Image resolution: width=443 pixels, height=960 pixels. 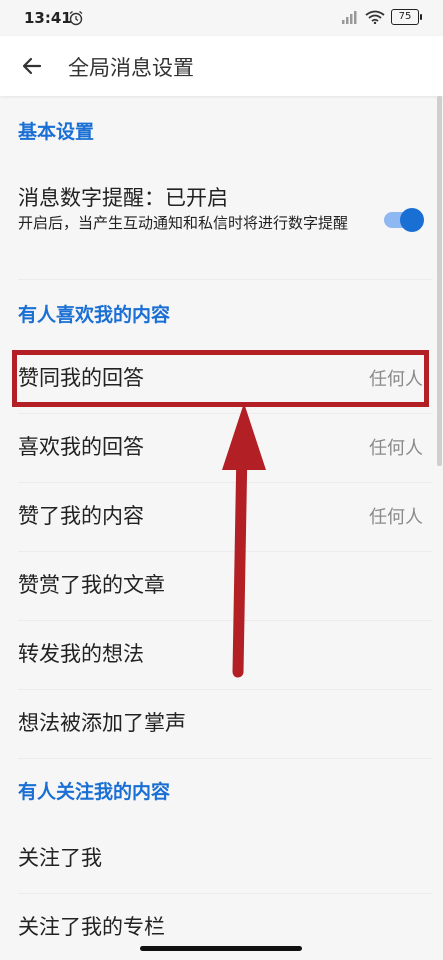 I want to click on wifi-icon, so click(x=375, y=17).